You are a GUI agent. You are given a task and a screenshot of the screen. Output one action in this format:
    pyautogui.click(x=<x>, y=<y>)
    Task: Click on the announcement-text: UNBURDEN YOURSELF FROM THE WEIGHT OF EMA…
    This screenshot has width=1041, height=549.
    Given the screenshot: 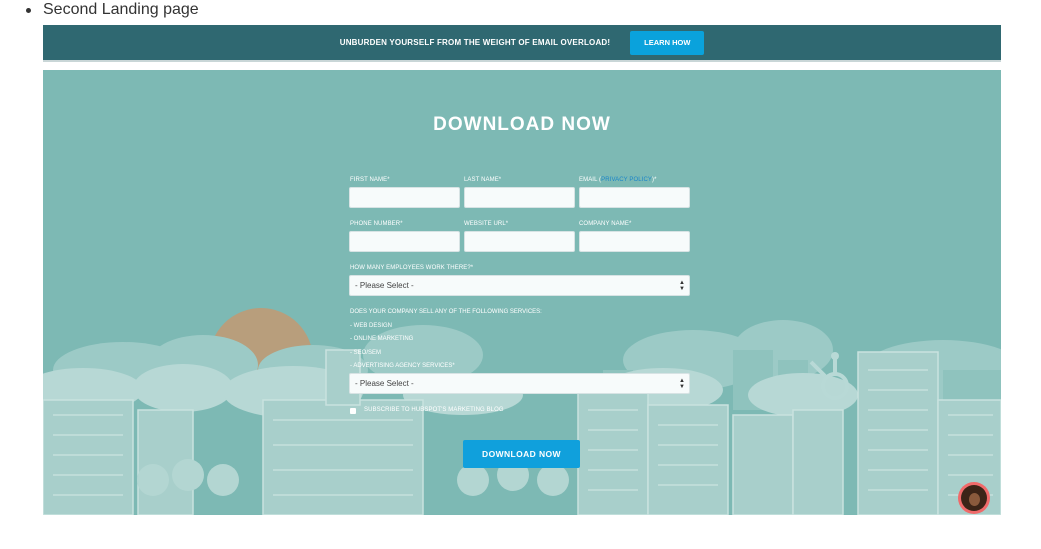 What is the action you would take?
    pyautogui.click(x=475, y=42)
    